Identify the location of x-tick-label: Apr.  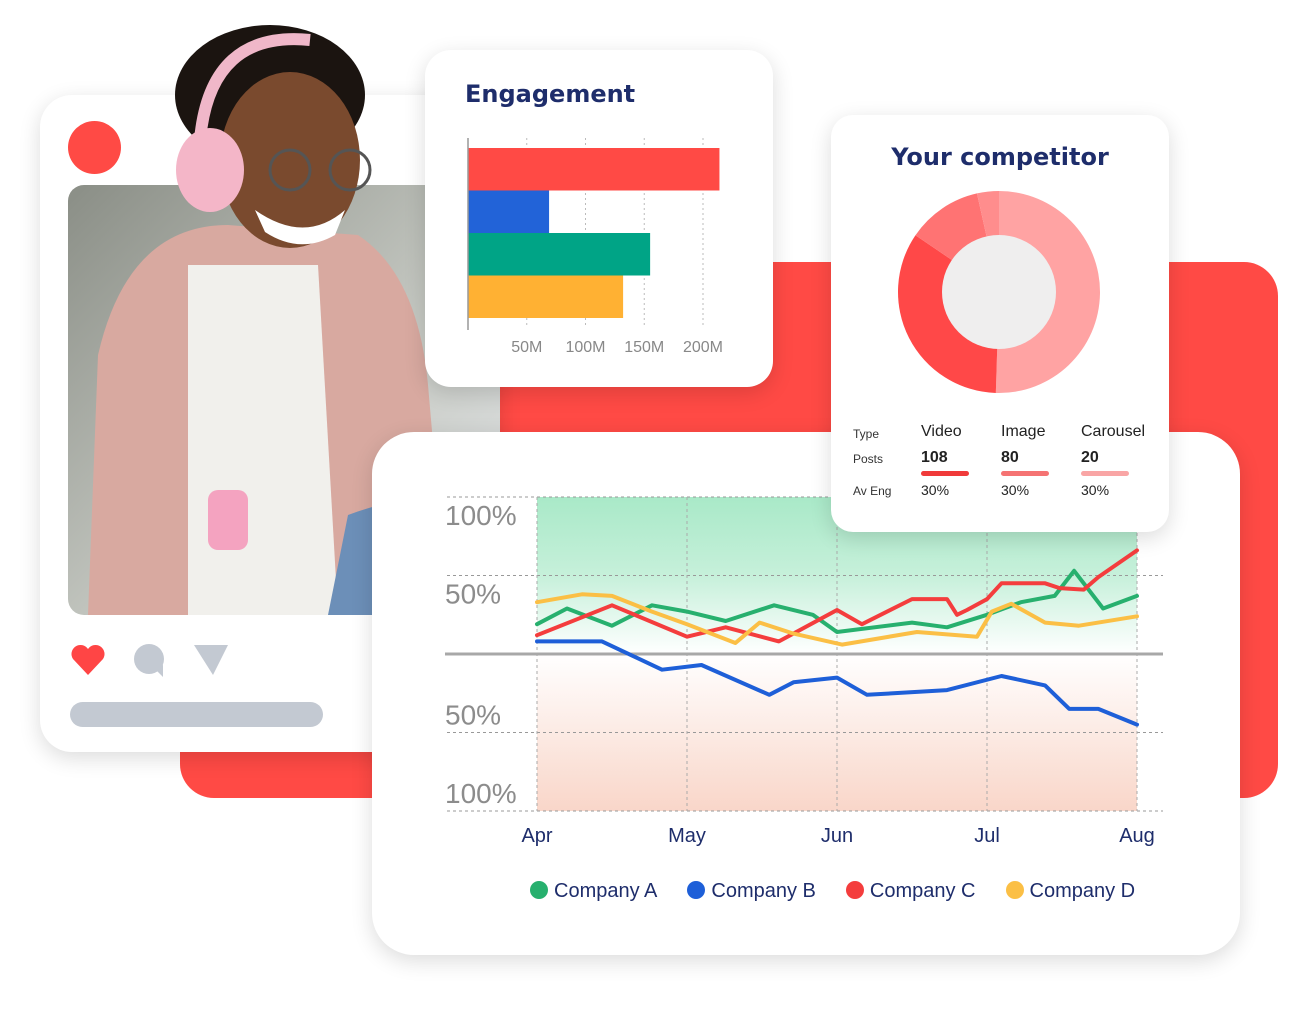
(536, 836).